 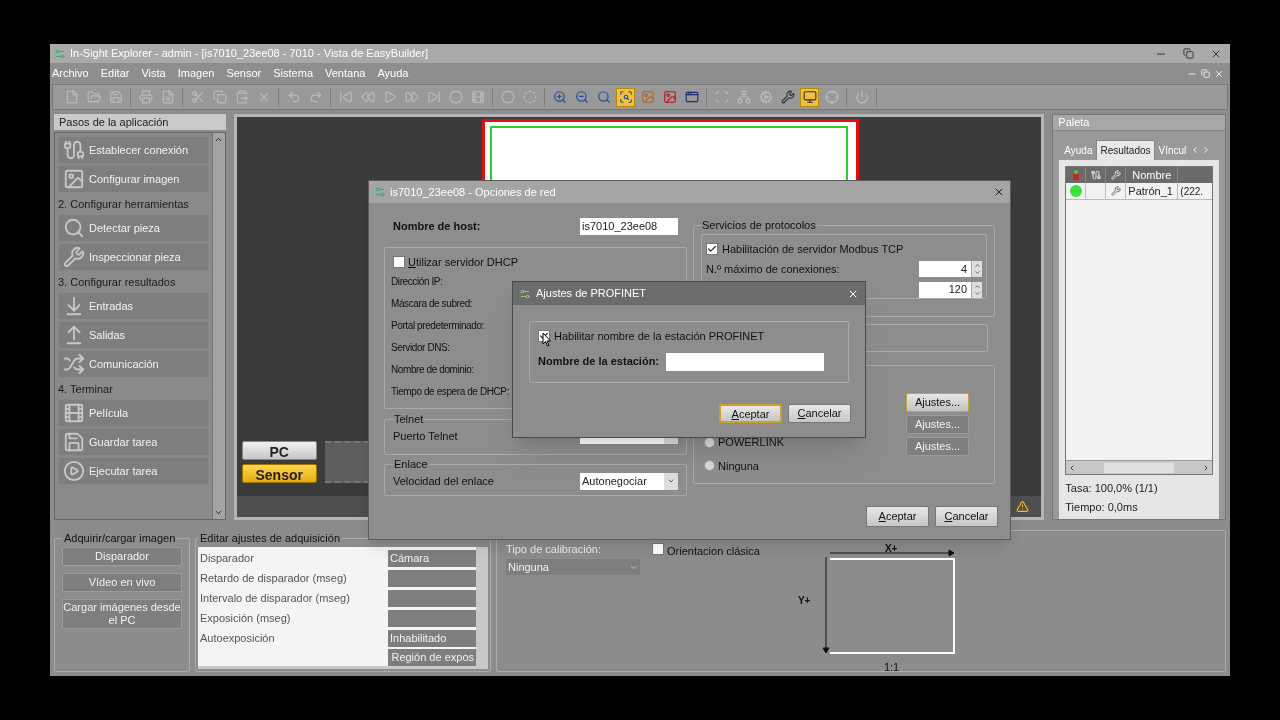 I want to click on folder-icon, so click(x=93, y=97).